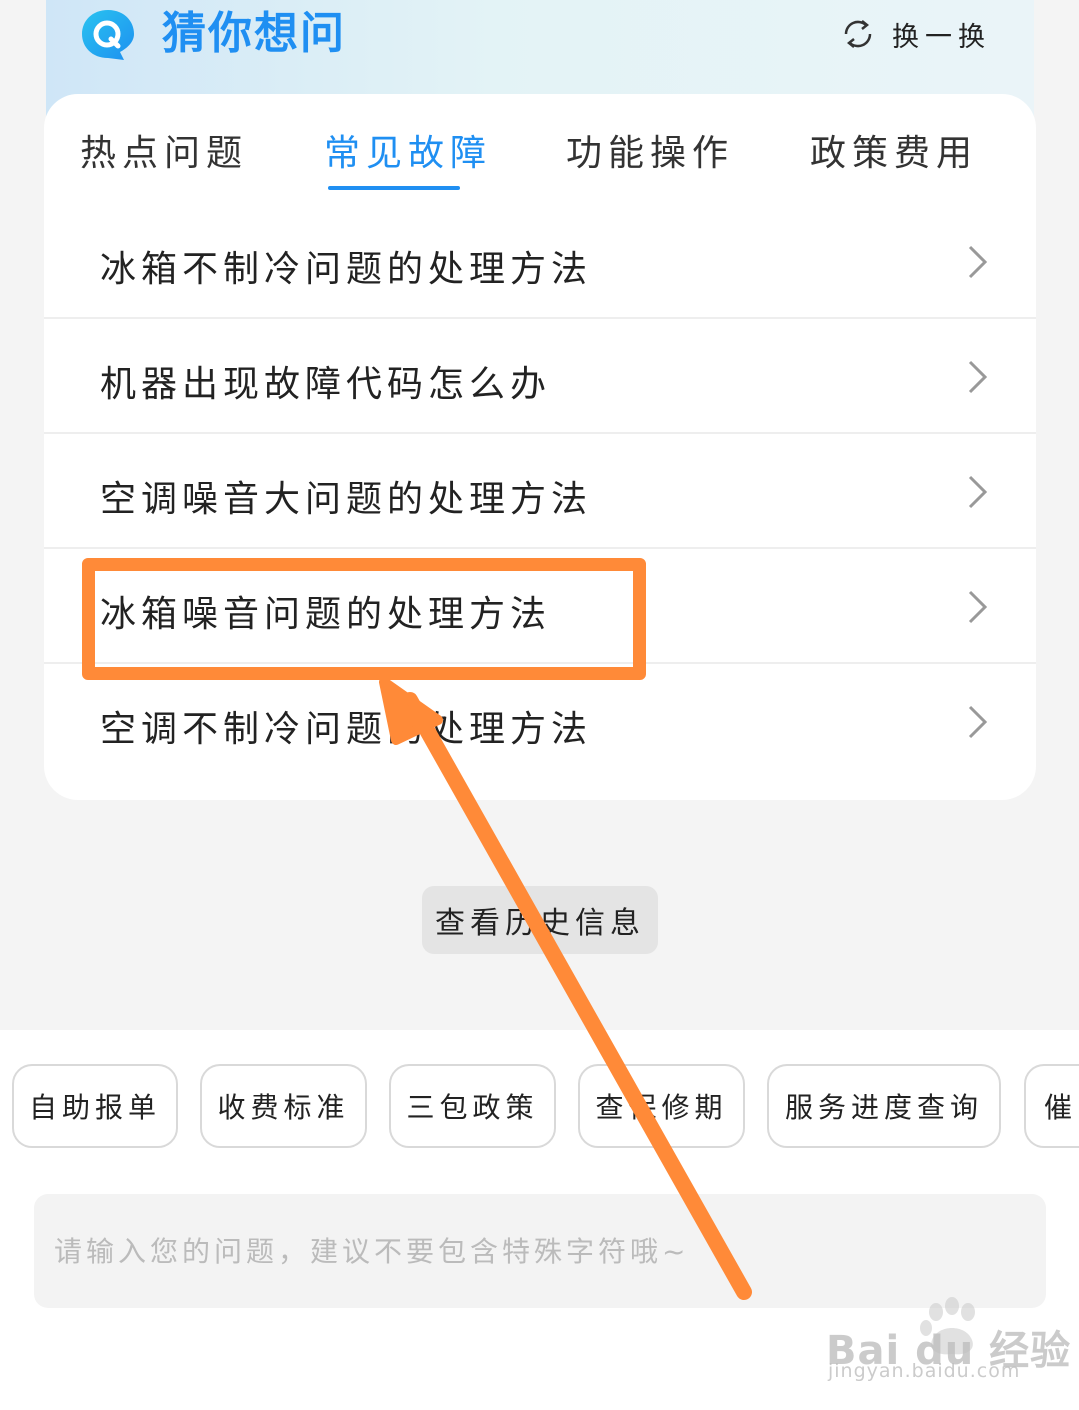 Image resolution: width=1079 pixels, height=1410 pixels. What do you see at coordinates (346, 499) in the screenshot?
I see `question-label: 空调噪音大问题的处理方法` at bounding box center [346, 499].